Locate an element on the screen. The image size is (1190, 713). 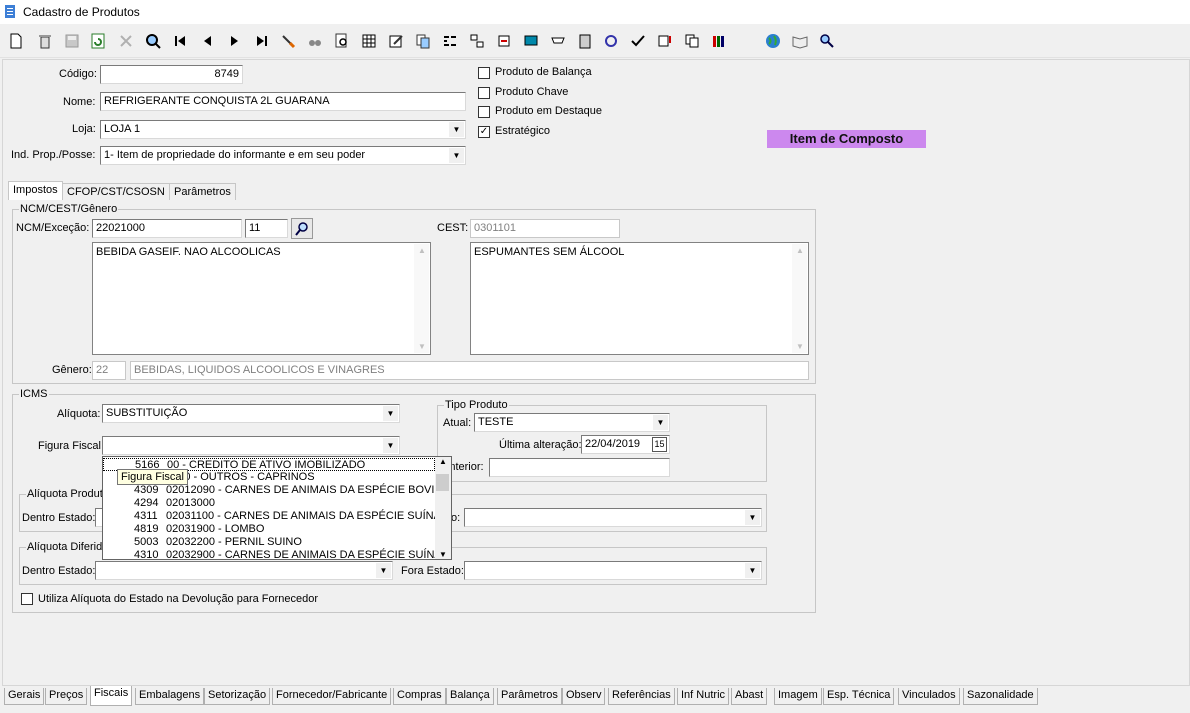
refresh-icon is located at coordinates (98, 41).